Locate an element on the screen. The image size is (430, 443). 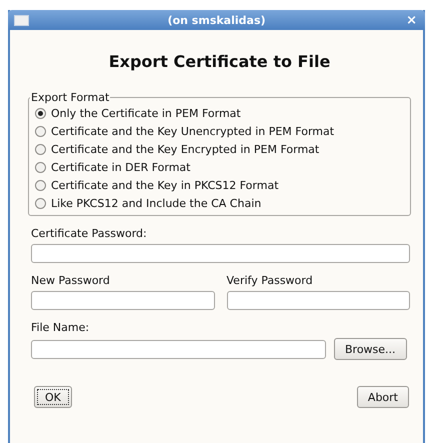
radio-label: Certificate and the Key Unencrypted in PEM Format is located at coordinates (192, 131).